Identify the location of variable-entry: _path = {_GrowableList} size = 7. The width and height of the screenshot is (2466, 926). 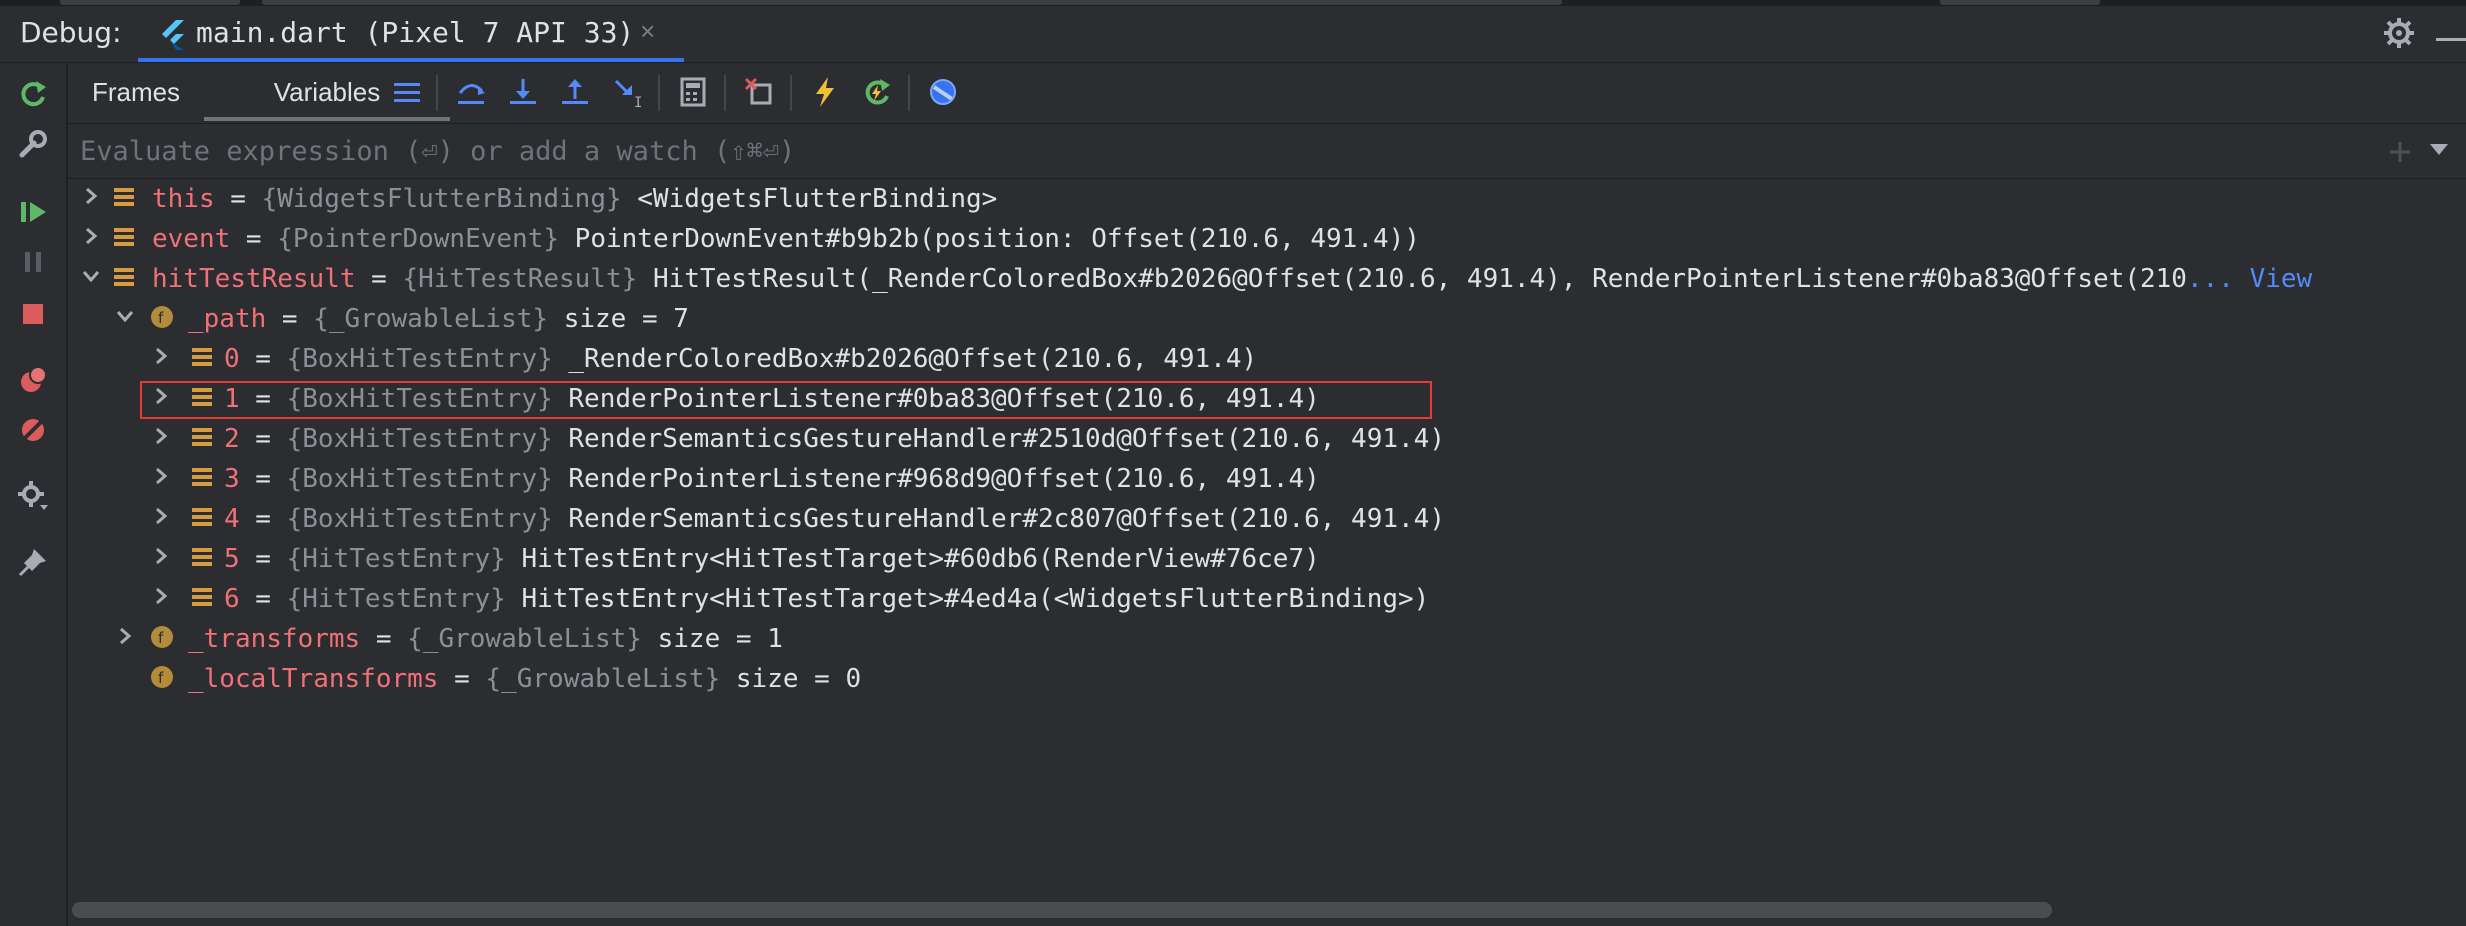
(438, 319).